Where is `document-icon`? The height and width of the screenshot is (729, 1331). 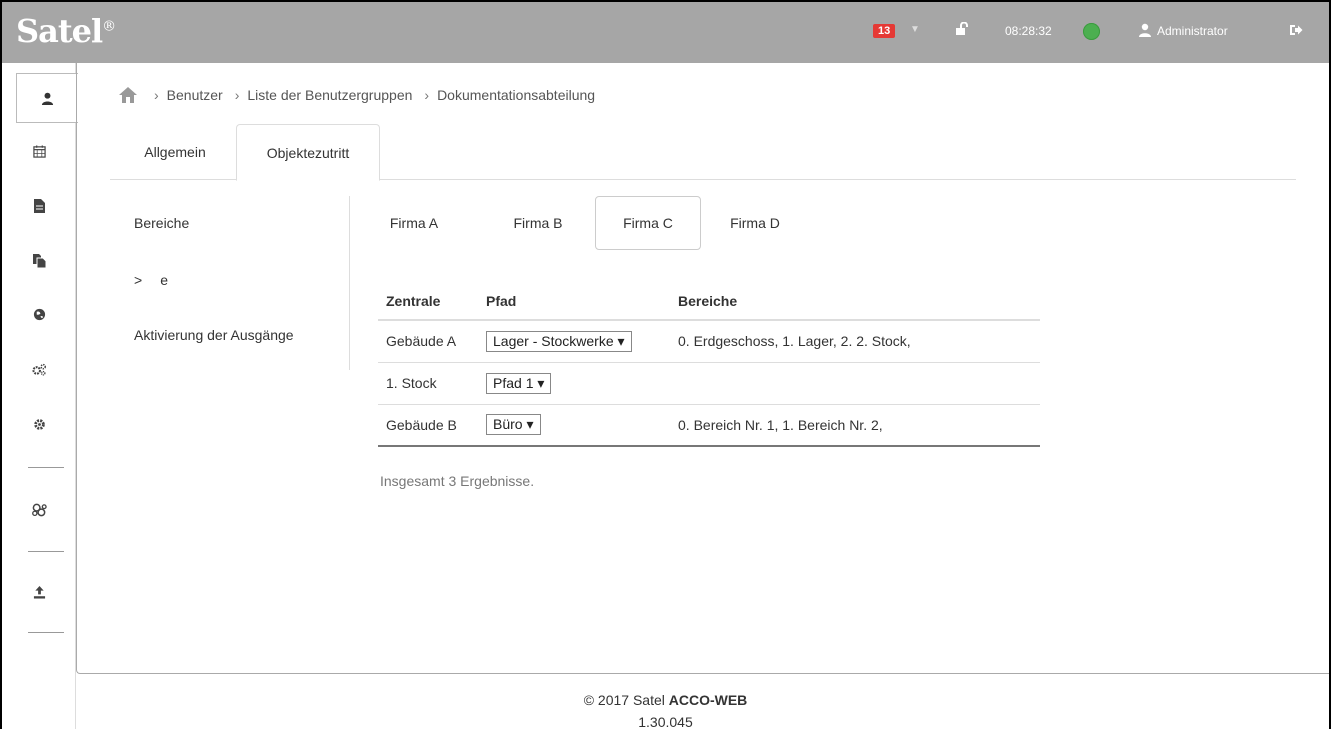
document-icon is located at coordinates (39, 206).